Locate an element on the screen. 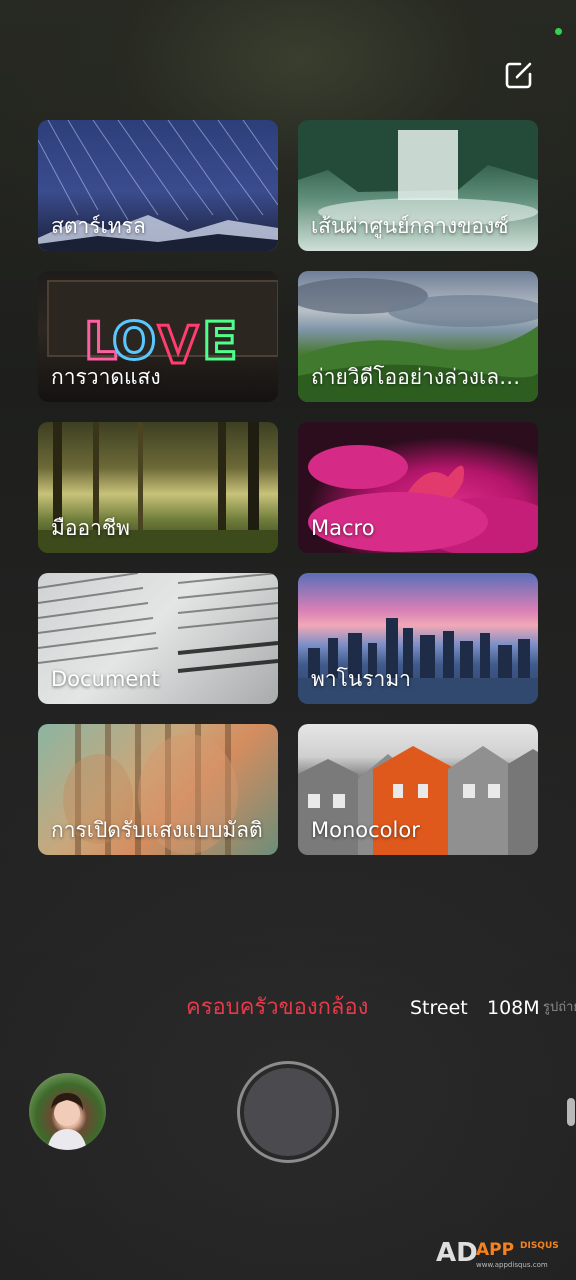 This screenshot has width=576, height=1280. mode-label: การเปิดรับแสงแบบมัลติ is located at coordinates (157, 830).